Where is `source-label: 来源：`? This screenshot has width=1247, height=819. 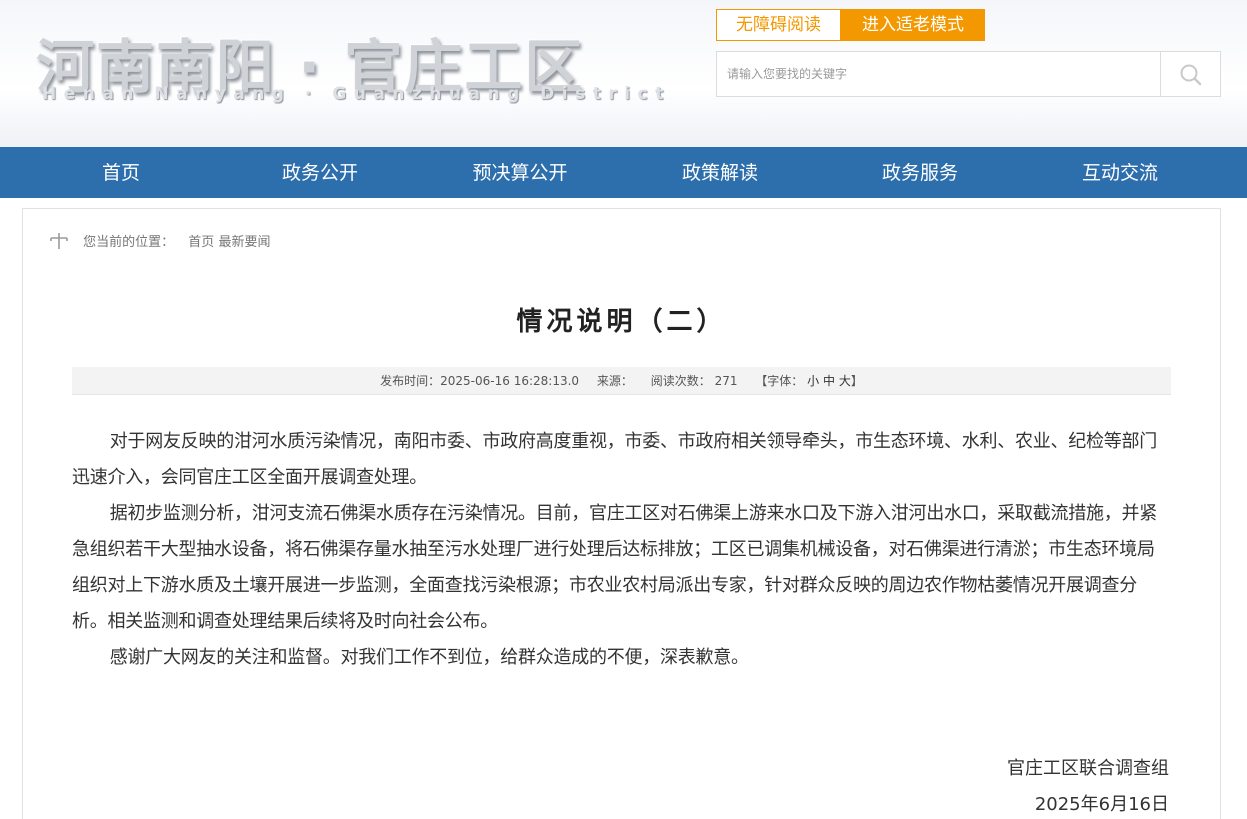
source-label: 来源： is located at coordinates (614, 381).